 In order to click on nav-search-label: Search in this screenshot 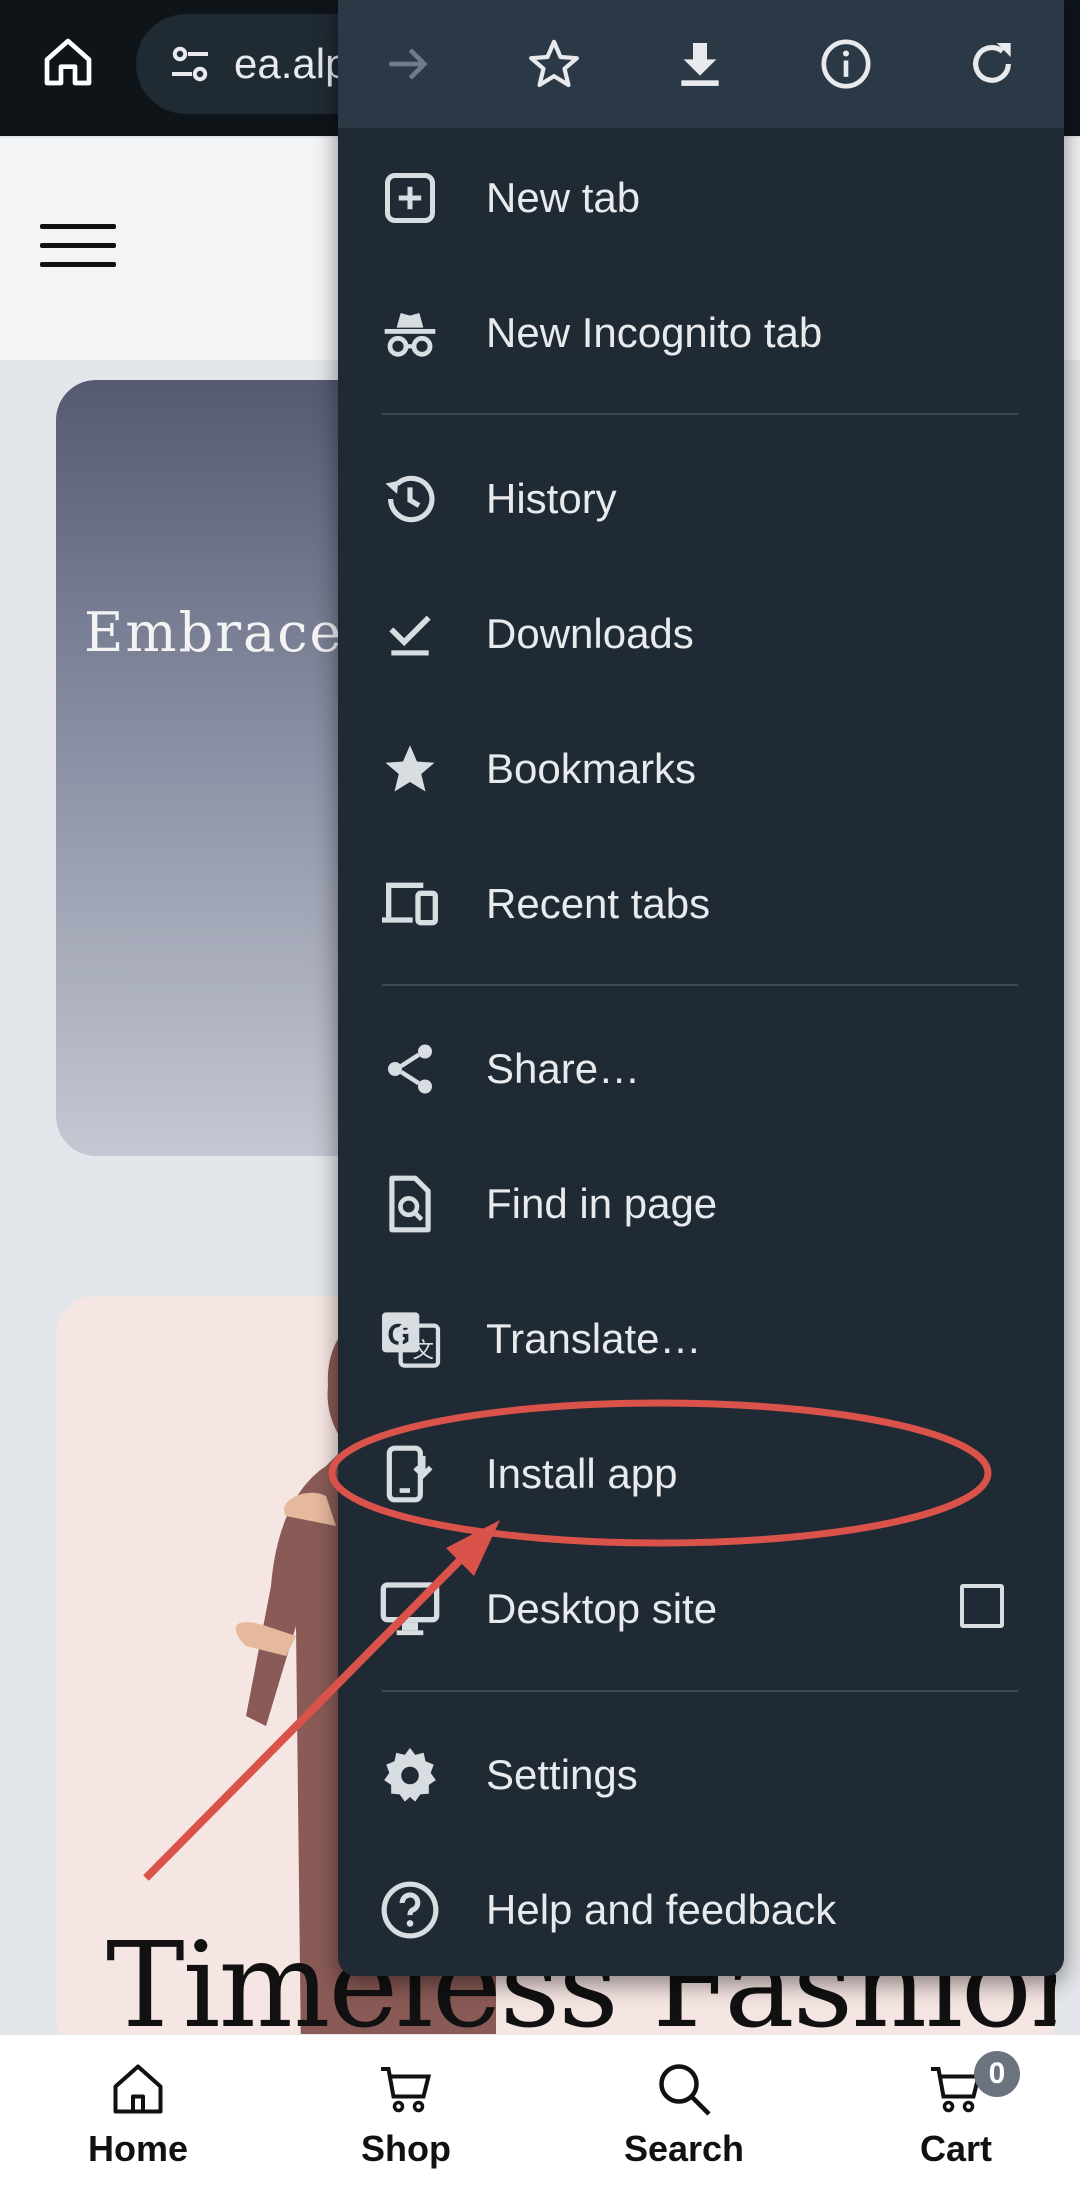, I will do `click(684, 2148)`.